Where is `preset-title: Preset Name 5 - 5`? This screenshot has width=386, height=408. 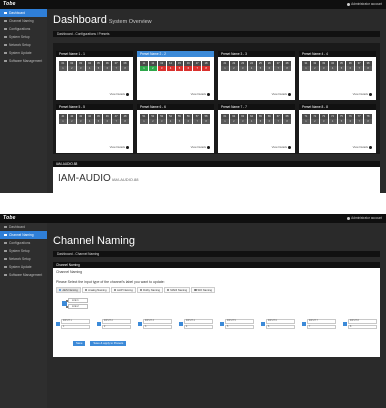 preset-title: Preset Name 5 - 5 is located at coordinates (94, 107).